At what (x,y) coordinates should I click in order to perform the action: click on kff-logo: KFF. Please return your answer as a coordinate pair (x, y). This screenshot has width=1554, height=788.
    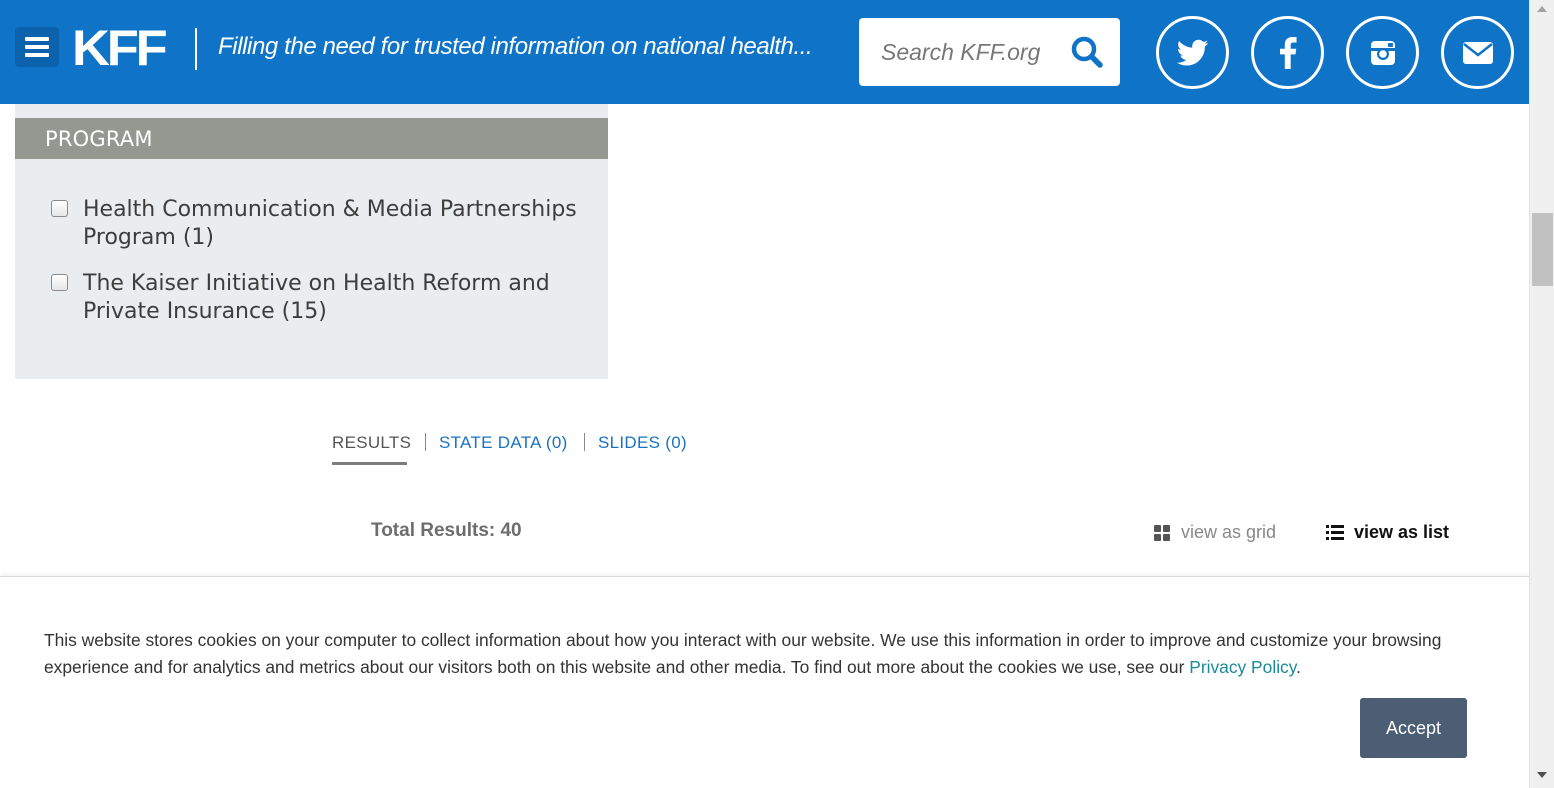
    Looking at the image, I should click on (120, 48).